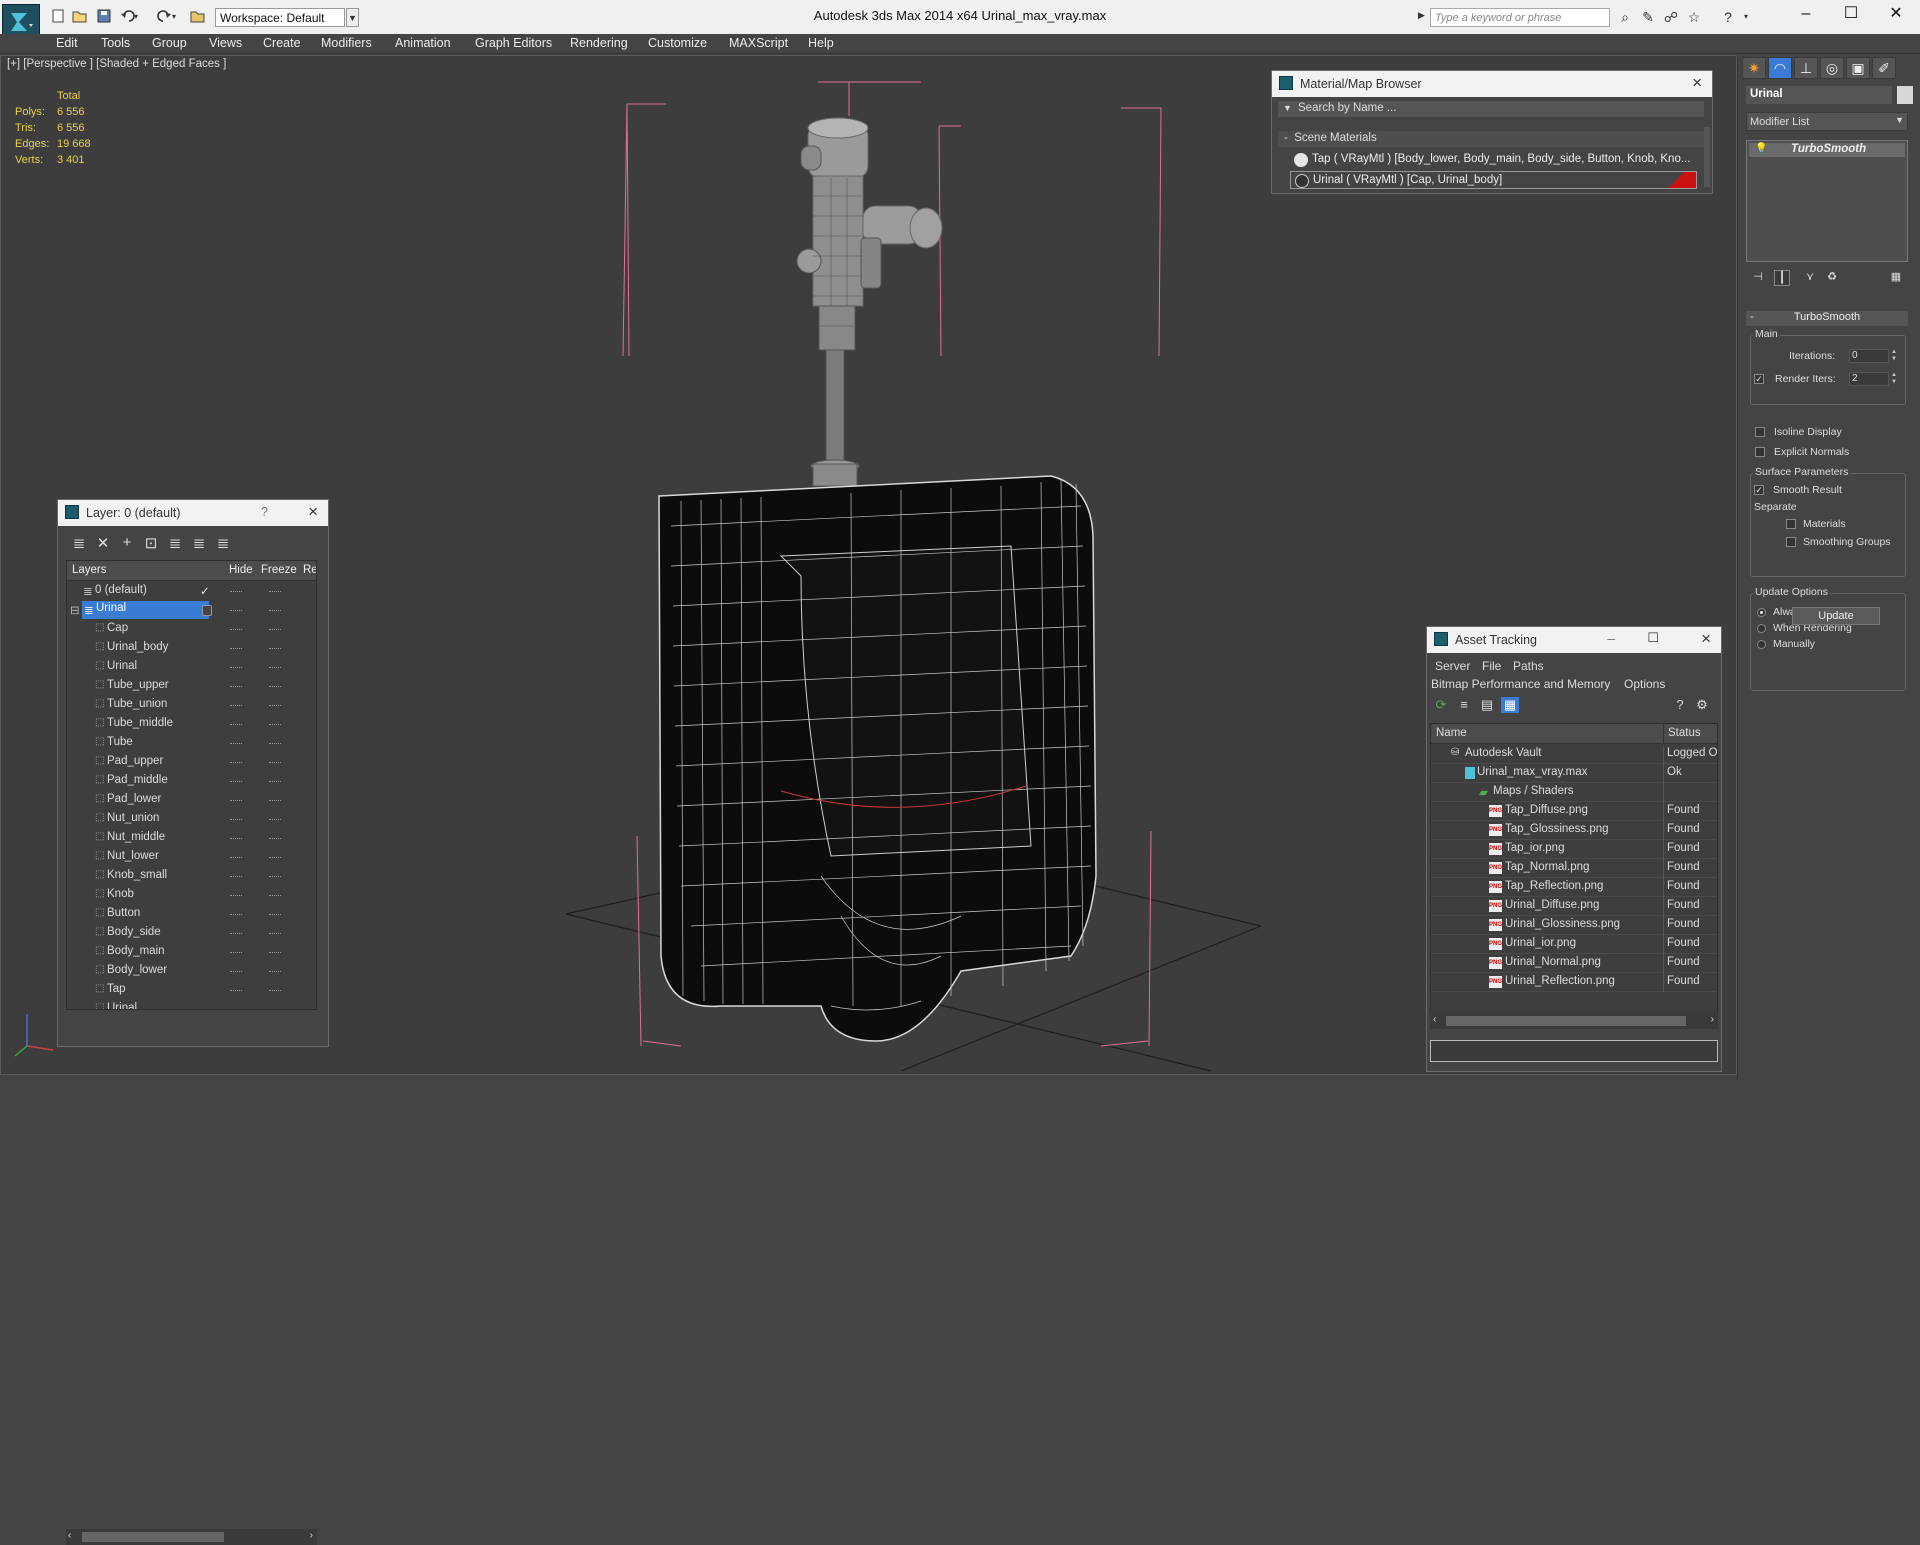 The height and width of the screenshot is (1545, 1920). Describe the element at coordinates (1648, 17) in the screenshot. I see `subscription-icon: ✎` at that location.